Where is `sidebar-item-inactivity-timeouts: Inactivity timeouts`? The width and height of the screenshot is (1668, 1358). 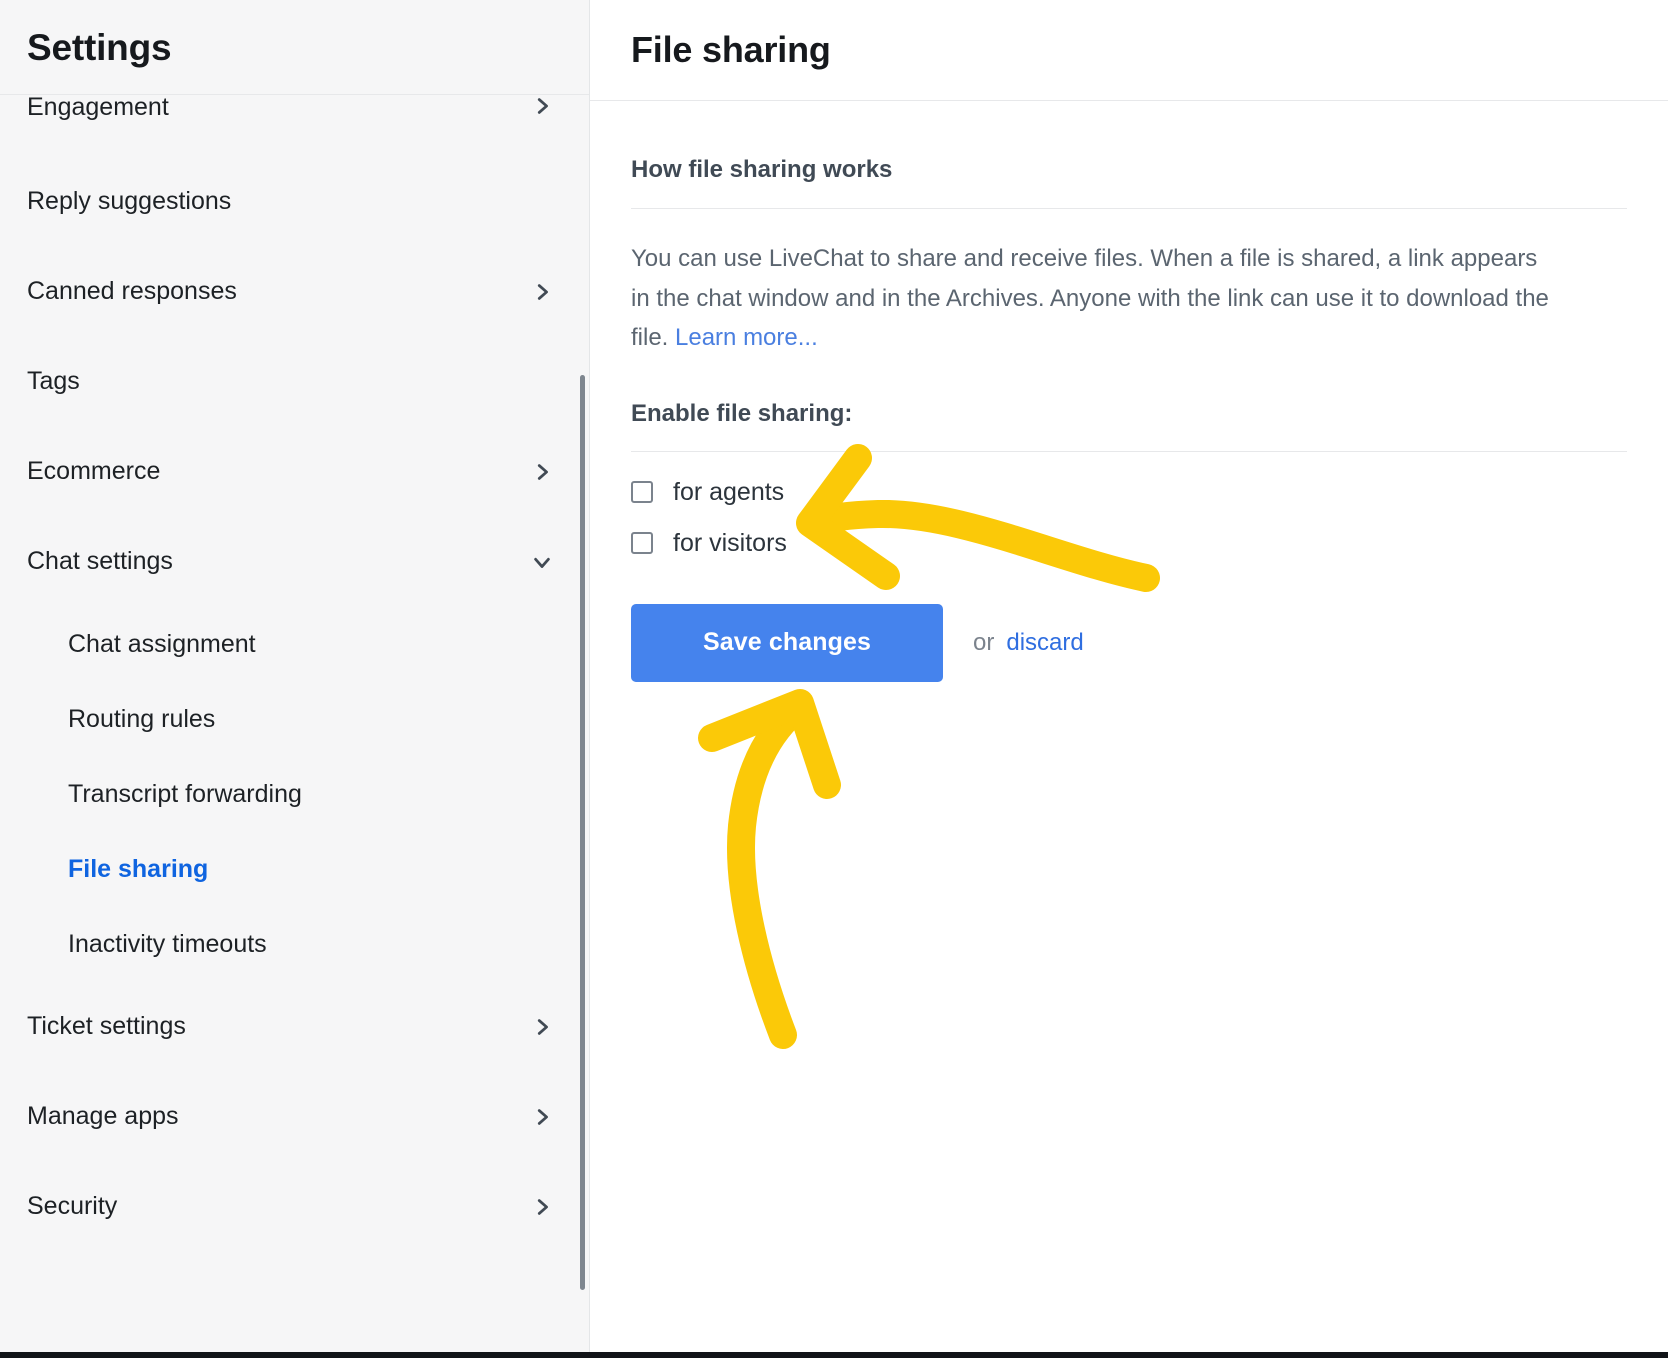
sidebar-item-inactivity-timeouts: Inactivity timeouts is located at coordinates (294, 944).